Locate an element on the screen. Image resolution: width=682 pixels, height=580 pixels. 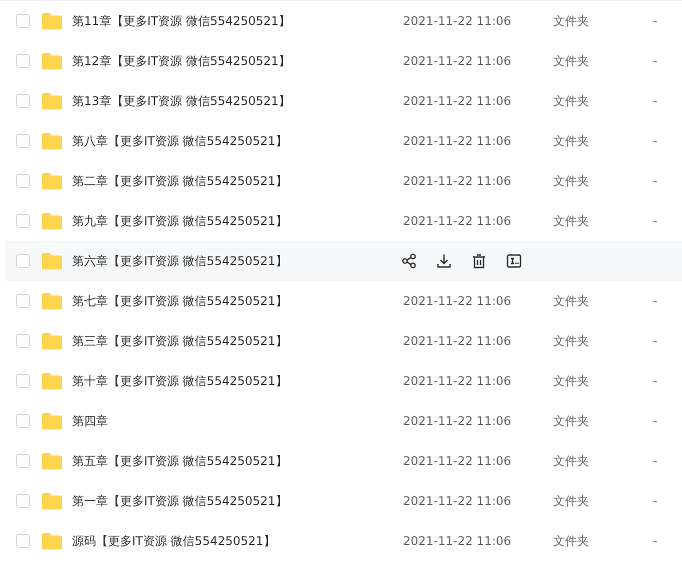
file-name: 第九章【更多IT资源 微信554250521】 is located at coordinates (237, 221).